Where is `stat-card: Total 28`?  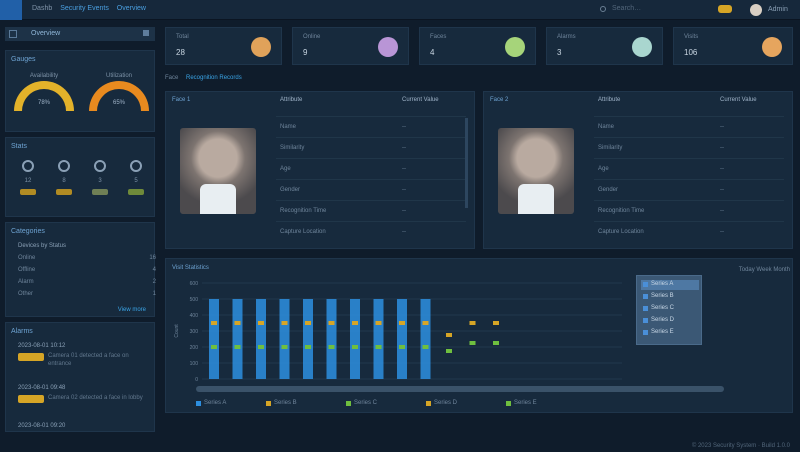
stat-card: Total 28 is located at coordinates (223, 46).